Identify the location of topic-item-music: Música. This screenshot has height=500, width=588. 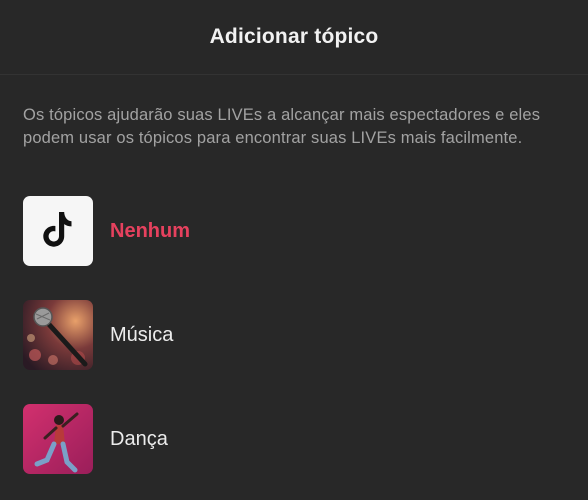
(295, 335).